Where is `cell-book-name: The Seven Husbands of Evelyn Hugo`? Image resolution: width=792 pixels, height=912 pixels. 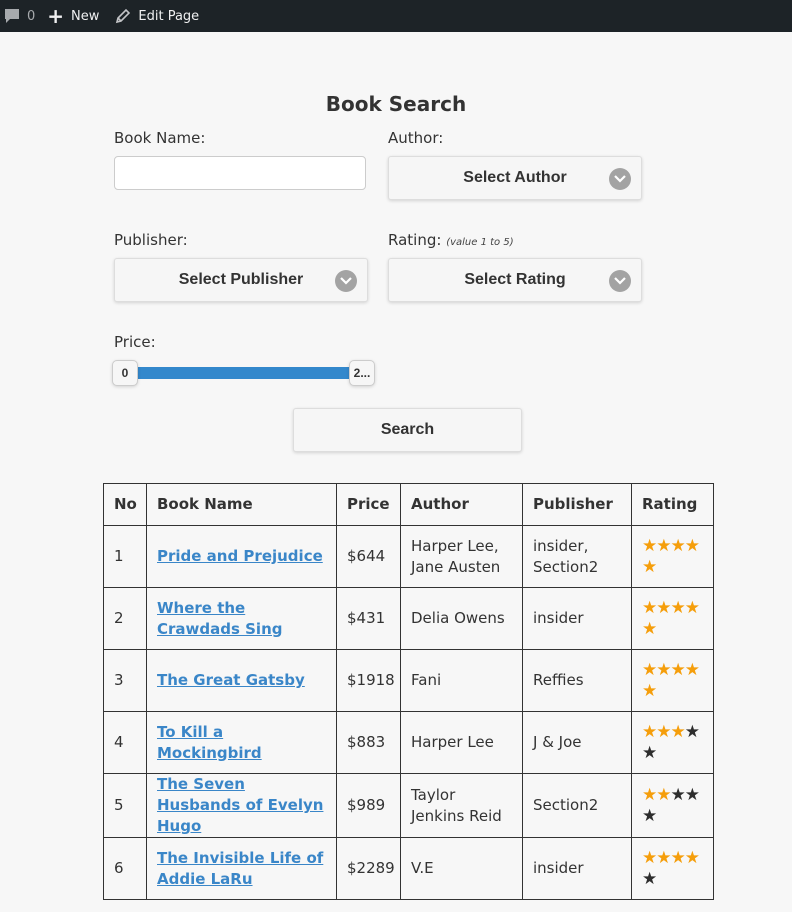
cell-book-name: The Seven Husbands of Evelyn Hugo is located at coordinates (241, 805).